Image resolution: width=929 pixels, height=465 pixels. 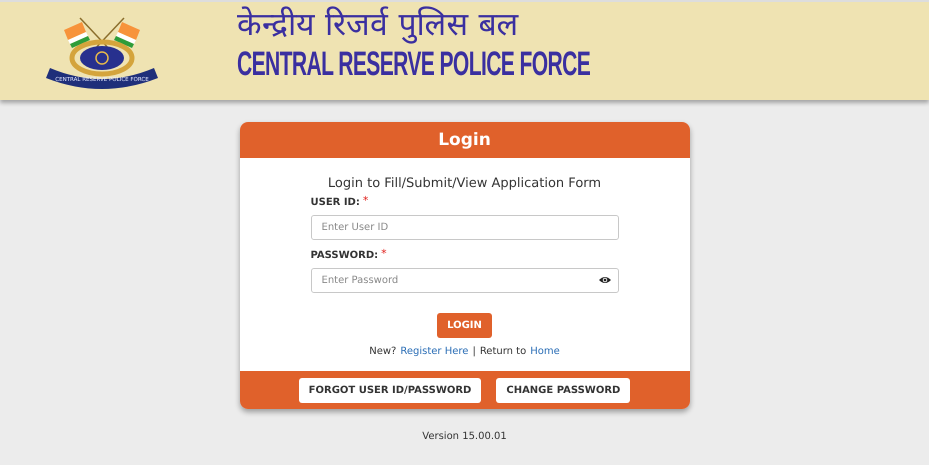 I want to click on english-title: CENTRAL RESERVE POLICE FORCE, so click(x=413, y=64).